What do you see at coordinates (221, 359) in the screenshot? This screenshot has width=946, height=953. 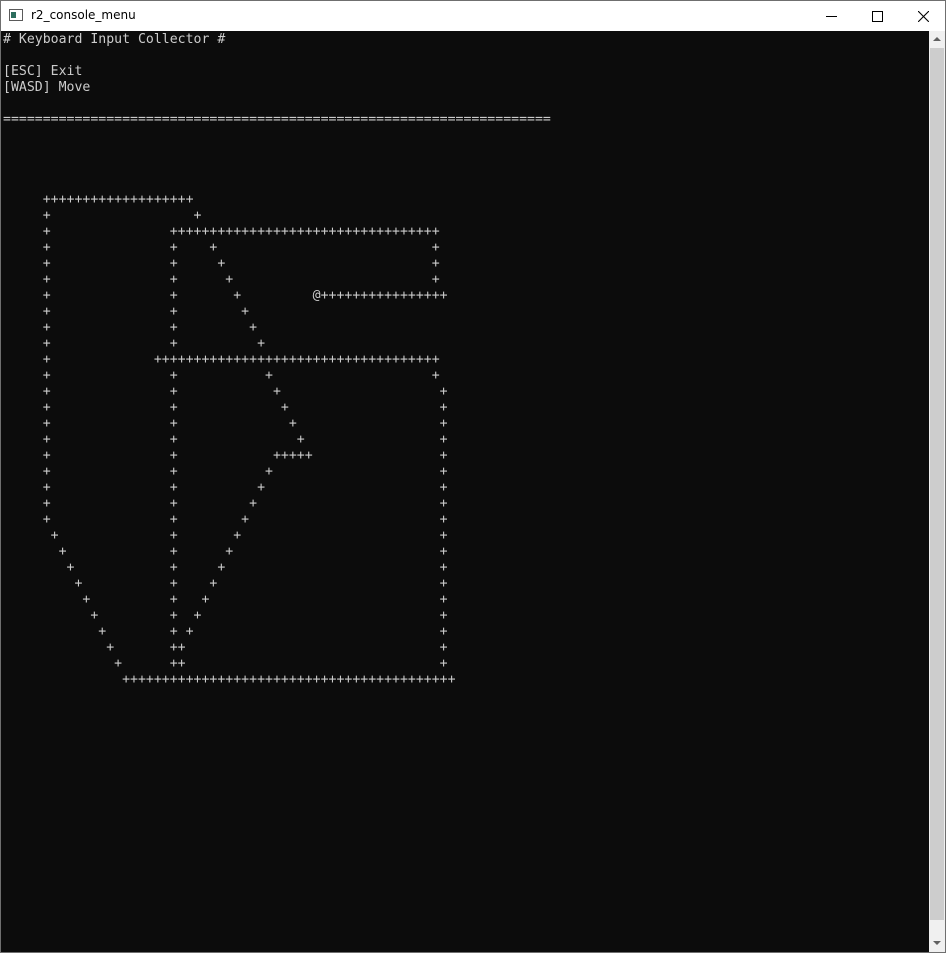 I see `console-line: + ++++++++++++++++++++++++++++++++++++` at bounding box center [221, 359].